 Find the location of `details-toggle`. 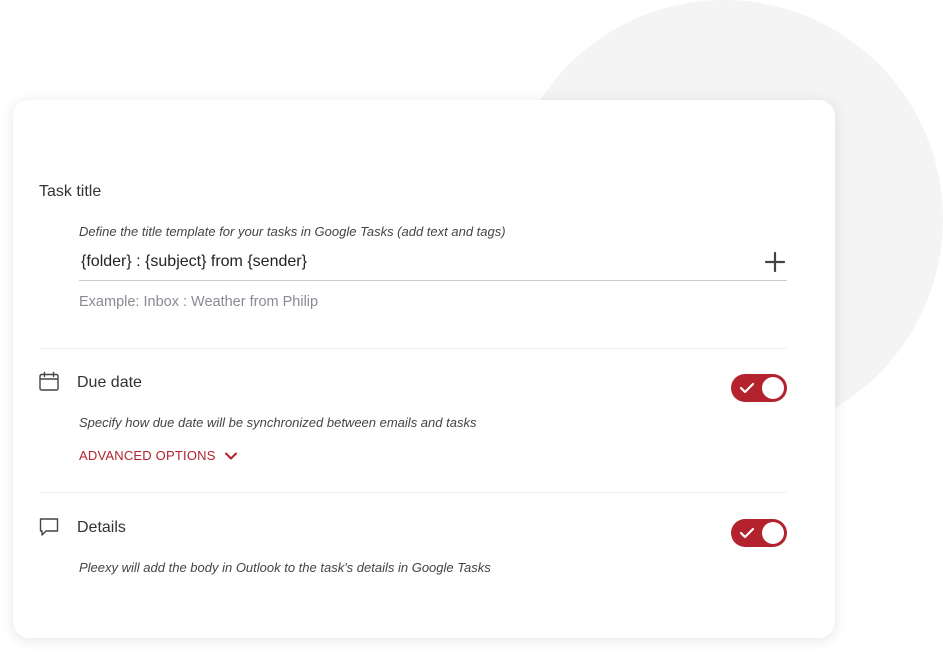

details-toggle is located at coordinates (759, 533).